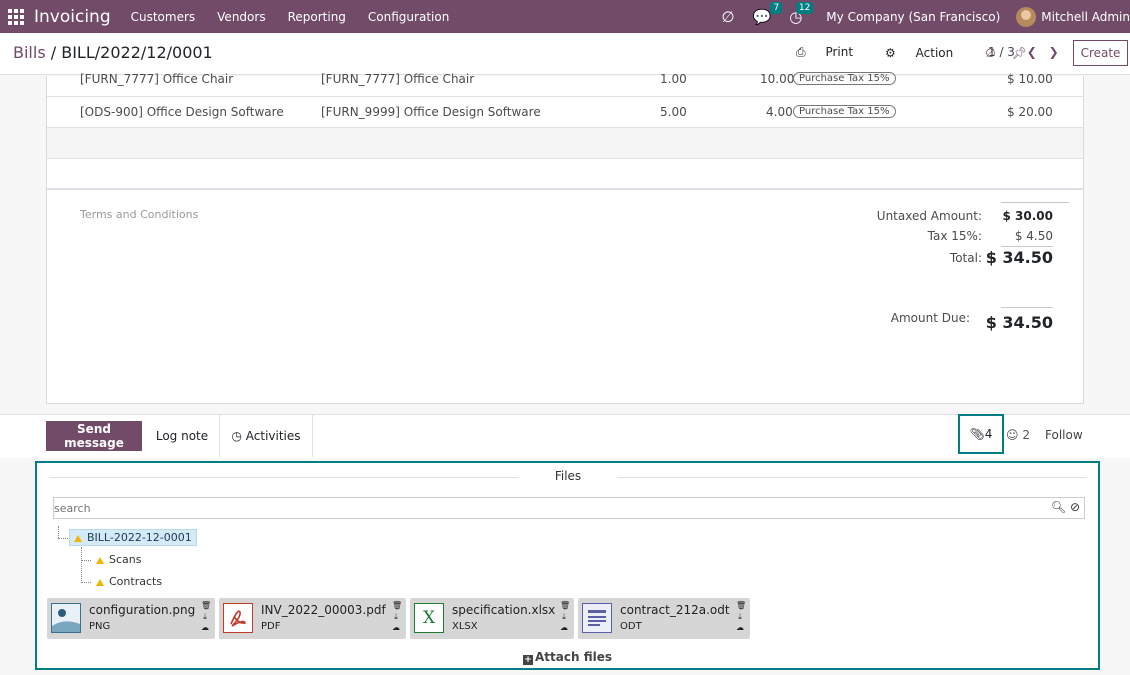 Image resolution: width=1130 pixels, height=675 pixels. Describe the element at coordinates (804, 7) in the screenshot. I see `activities-badge: 12` at that location.